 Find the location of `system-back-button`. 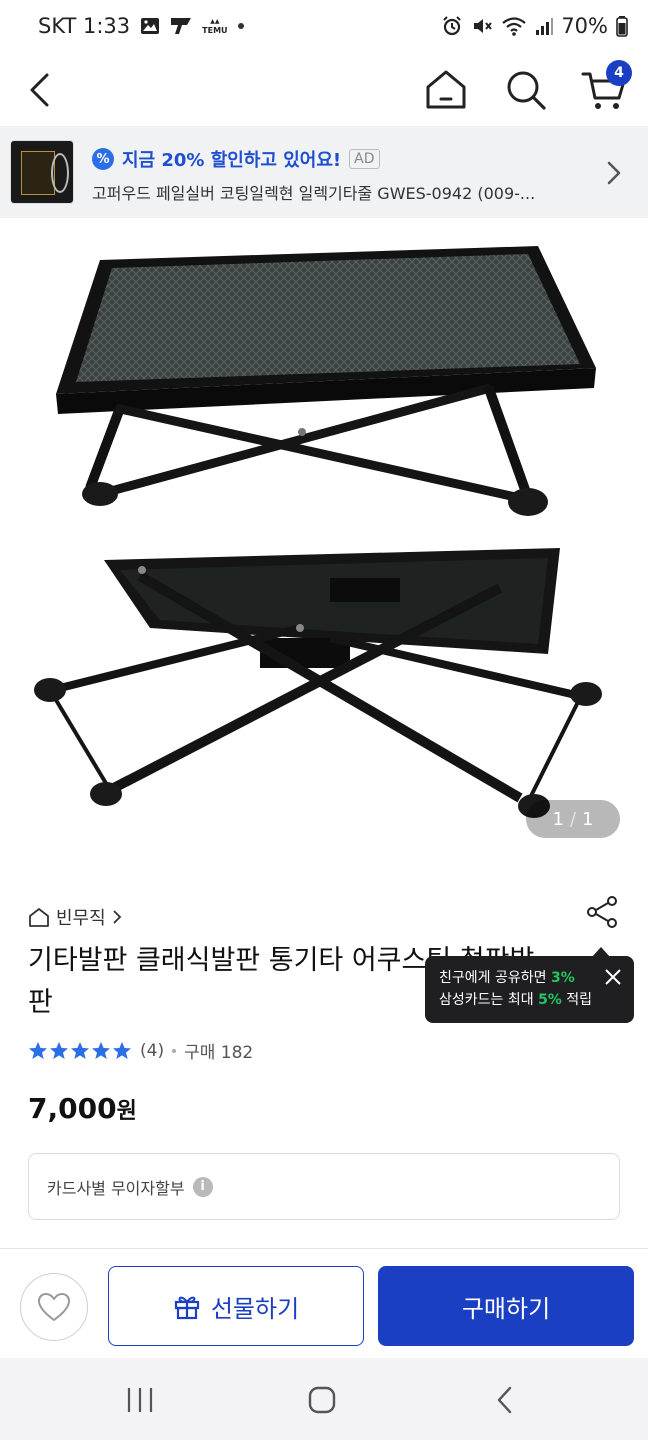

system-back-button is located at coordinates (504, 1400).